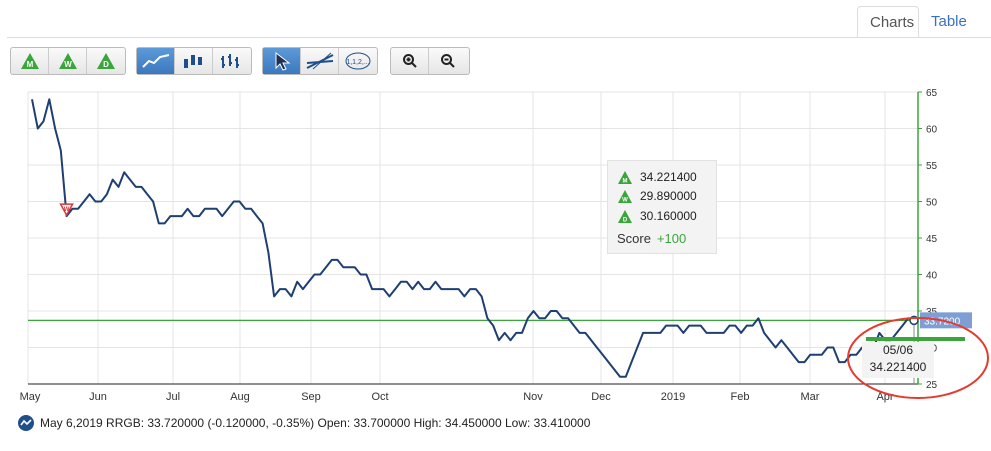  Describe the element at coordinates (898, 367) in the screenshot. I see `hover-value: 34.221400` at that location.